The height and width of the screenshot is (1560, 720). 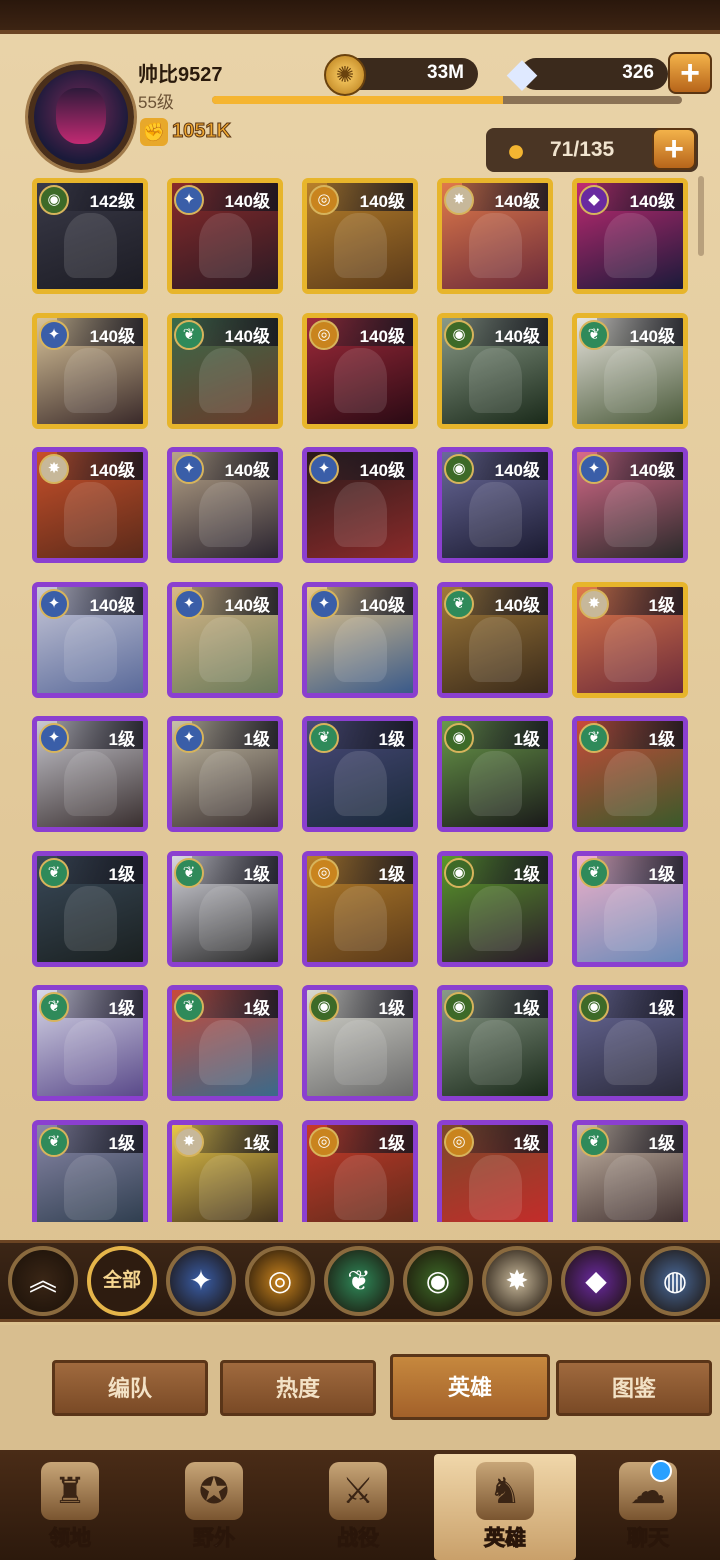 I want to click on filter-mauler-button: ◎, so click(x=280, y=1281).